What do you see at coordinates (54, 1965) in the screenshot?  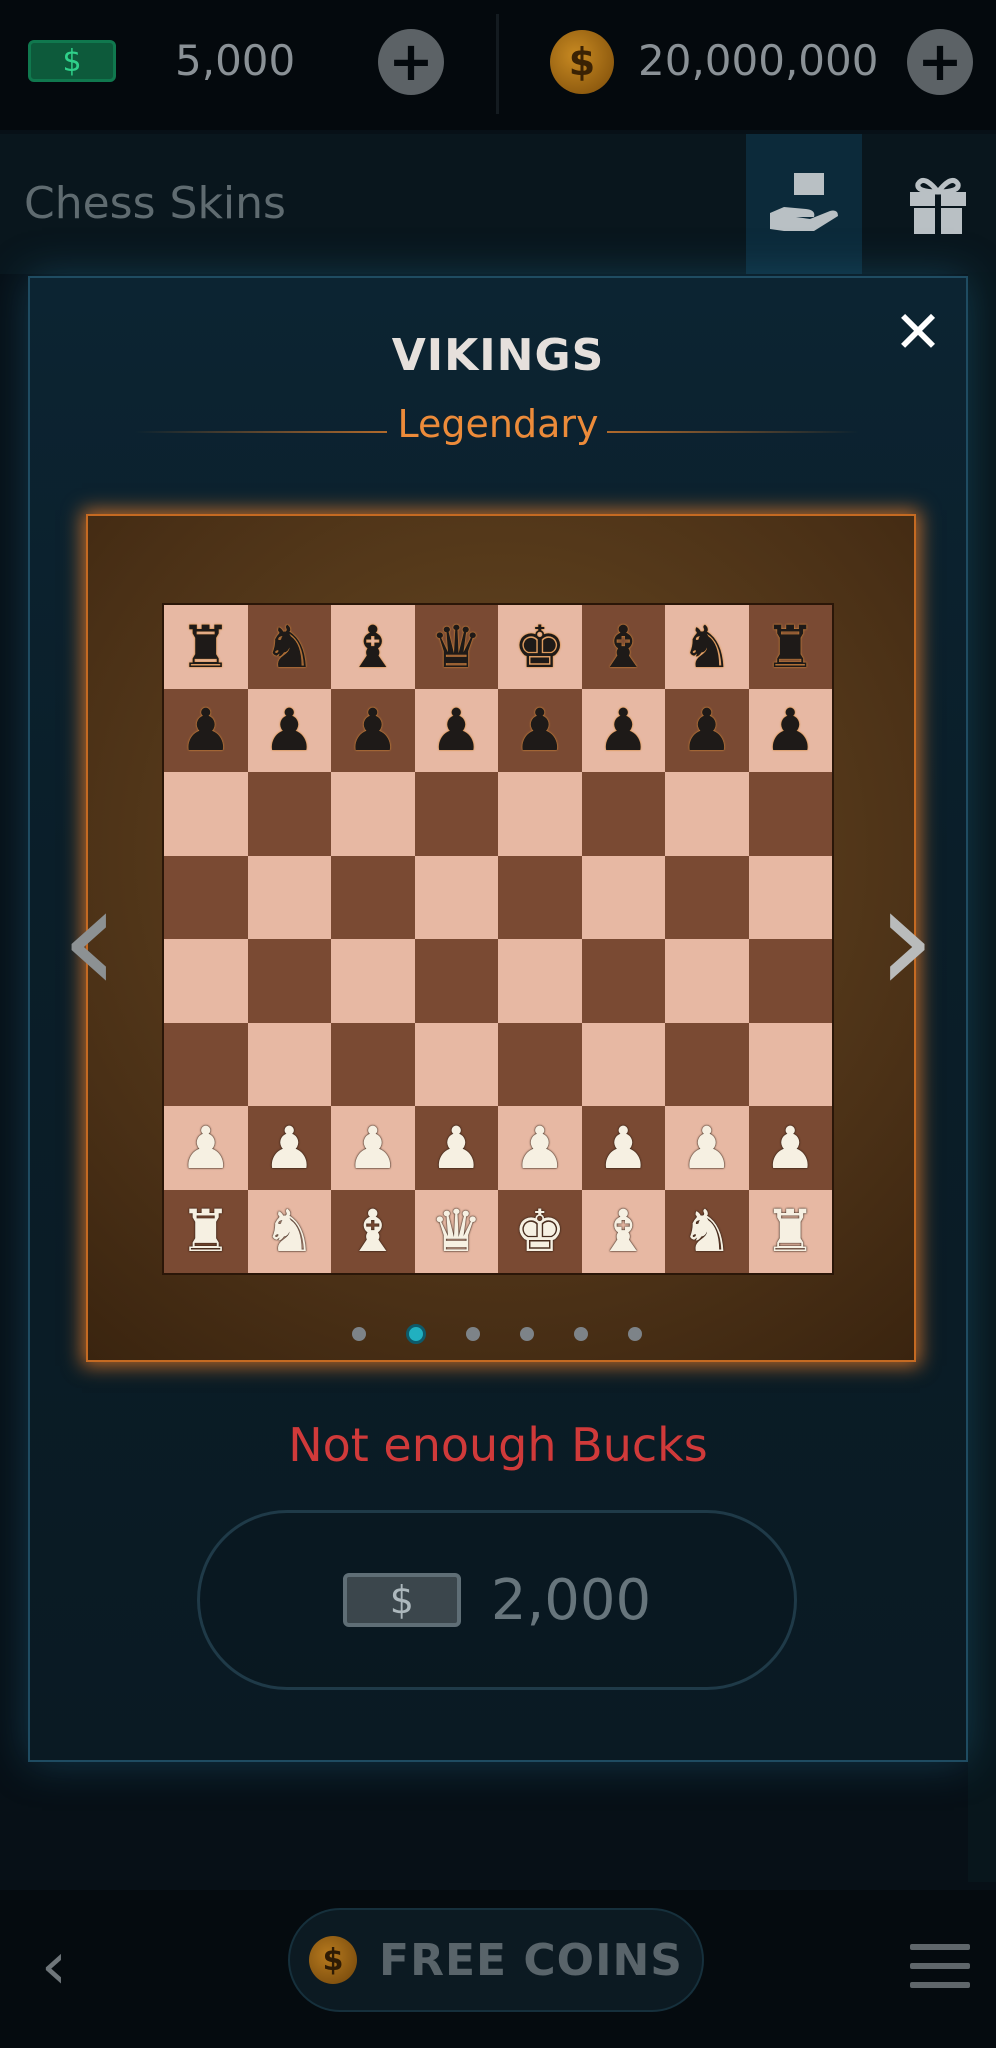 I see `back-button: ‹` at bounding box center [54, 1965].